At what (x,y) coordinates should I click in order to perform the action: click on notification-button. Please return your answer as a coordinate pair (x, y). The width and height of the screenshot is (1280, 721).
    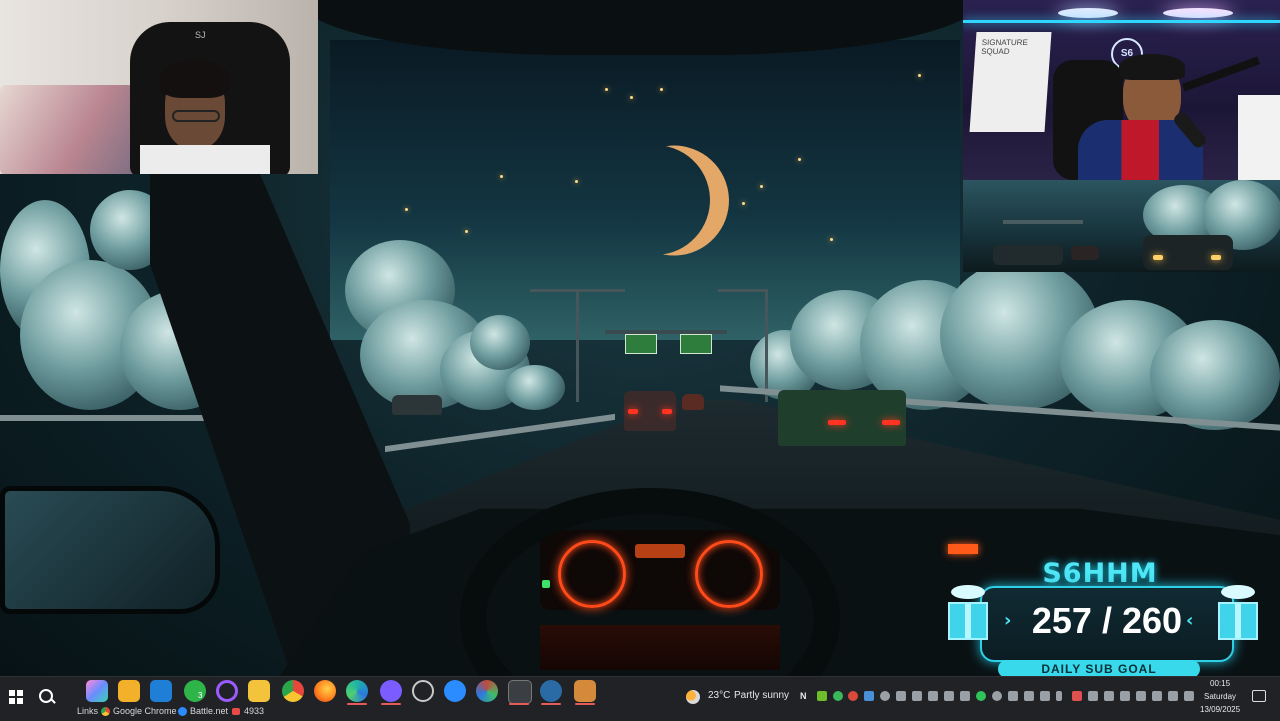
    Looking at the image, I should click on (1259, 696).